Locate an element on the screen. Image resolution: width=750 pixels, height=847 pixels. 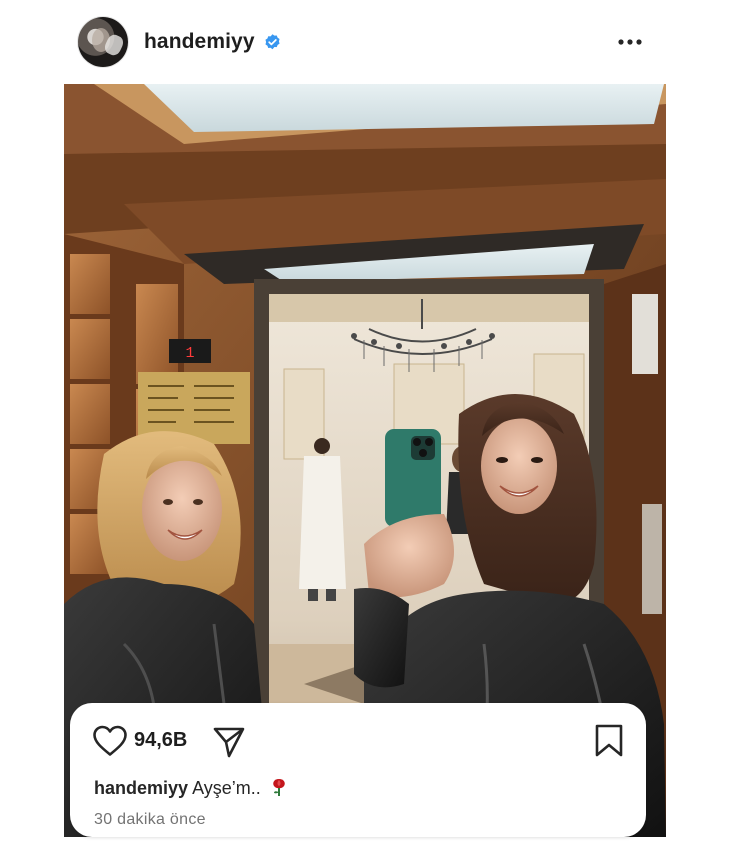
verified-badge-icon is located at coordinates (272, 42).